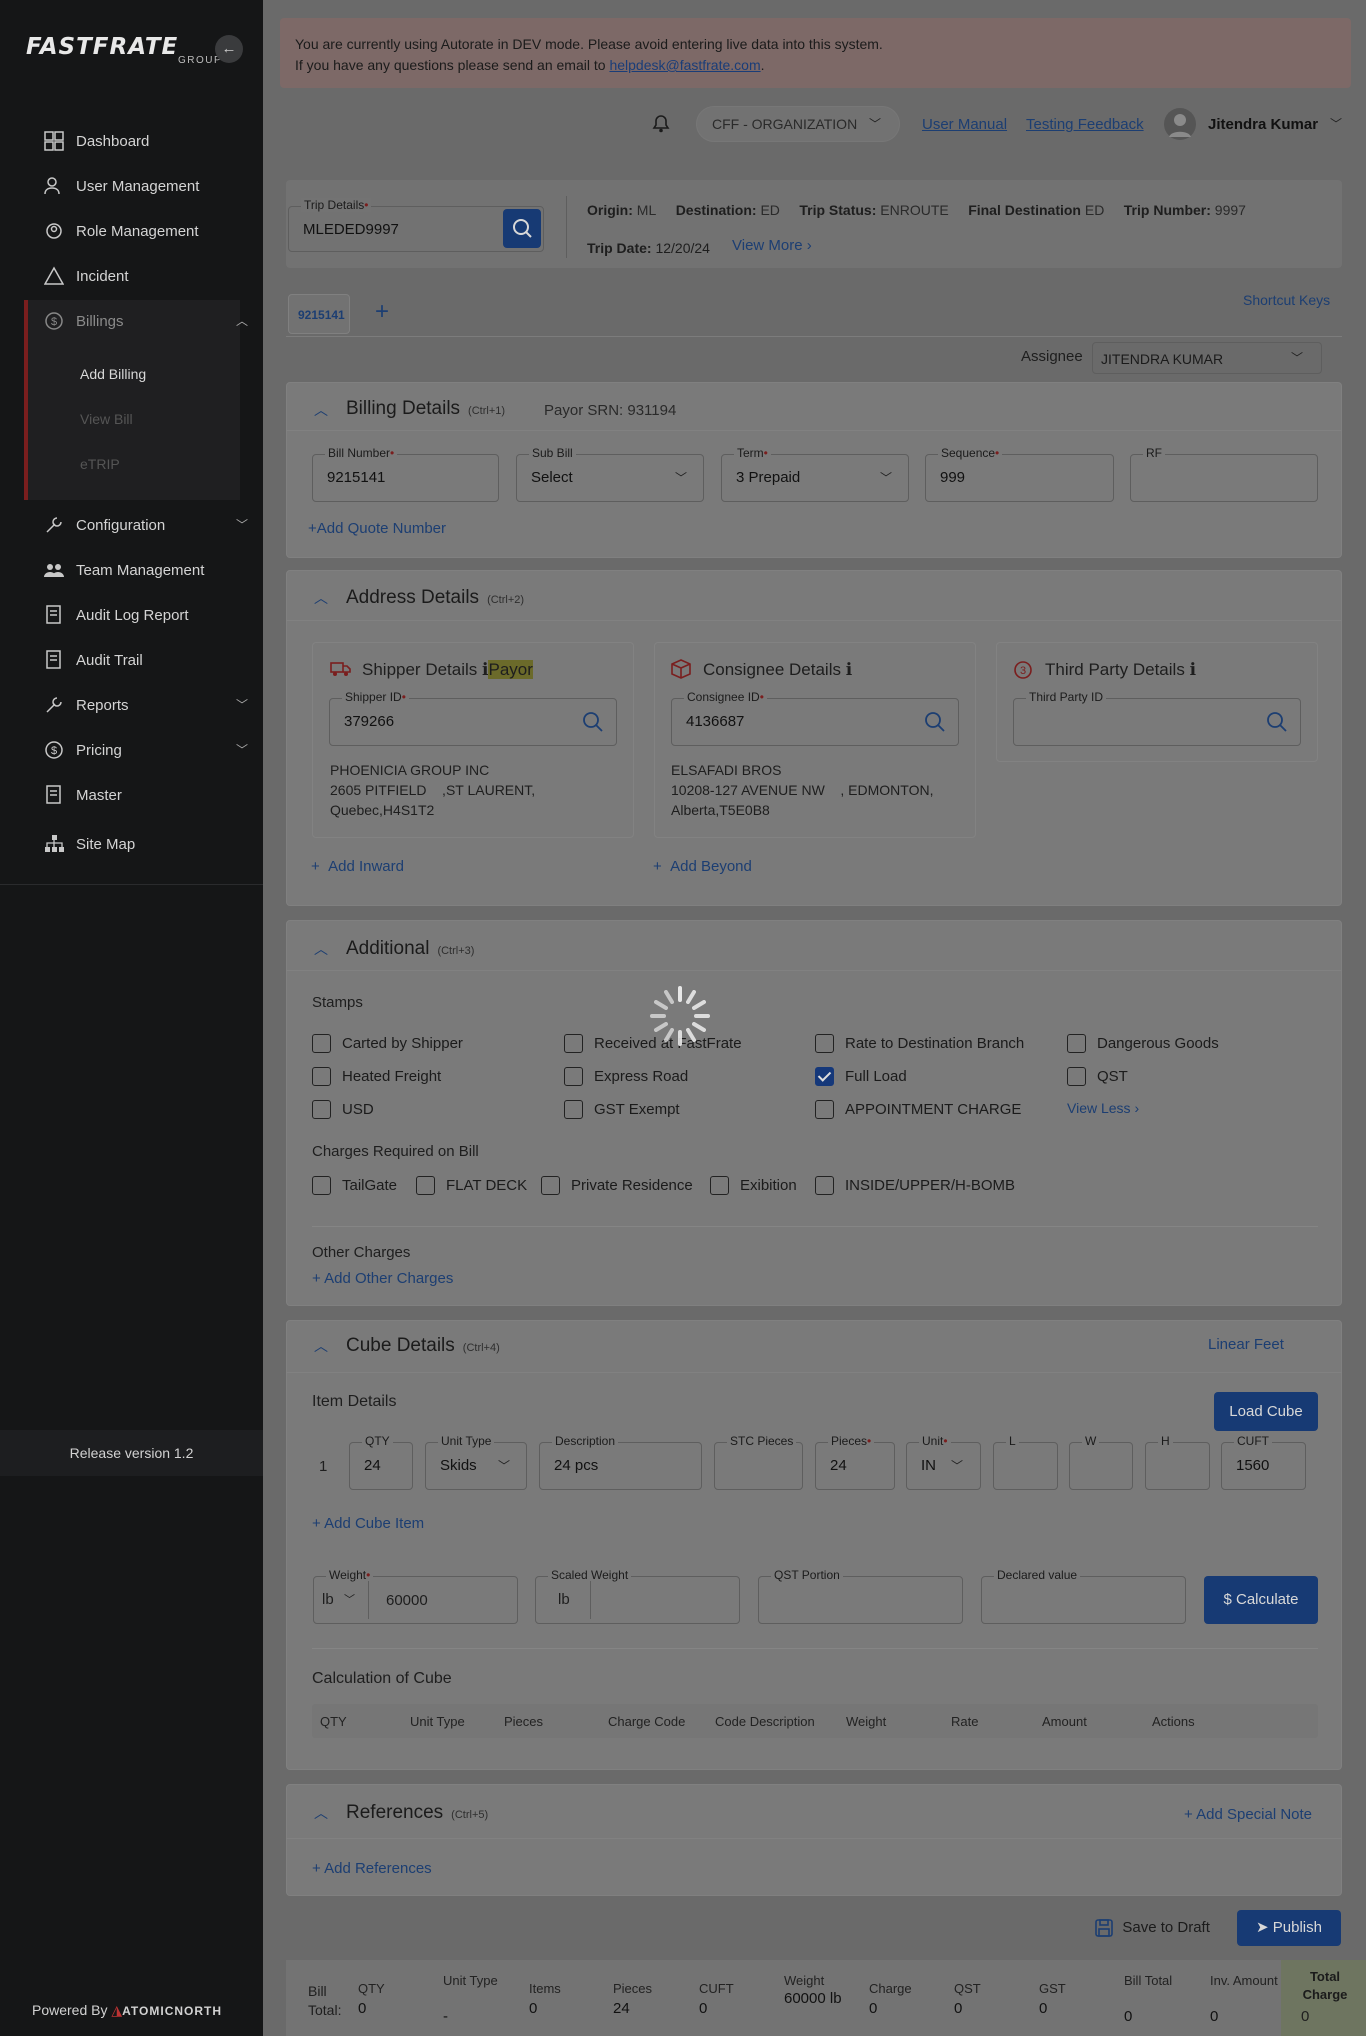  Describe the element at coordinates (1266, 1411) in the screenshot. I see `load-cube-button: Load Cube` at that location.